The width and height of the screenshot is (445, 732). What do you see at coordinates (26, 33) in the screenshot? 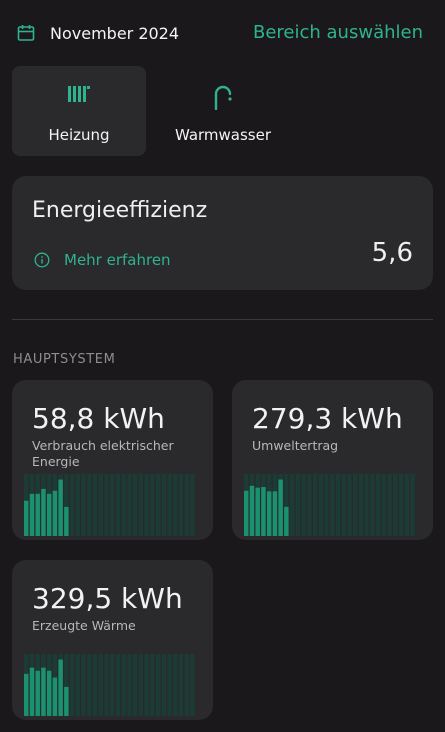
I see `calendar-icon` at bounding box center [26, 33].